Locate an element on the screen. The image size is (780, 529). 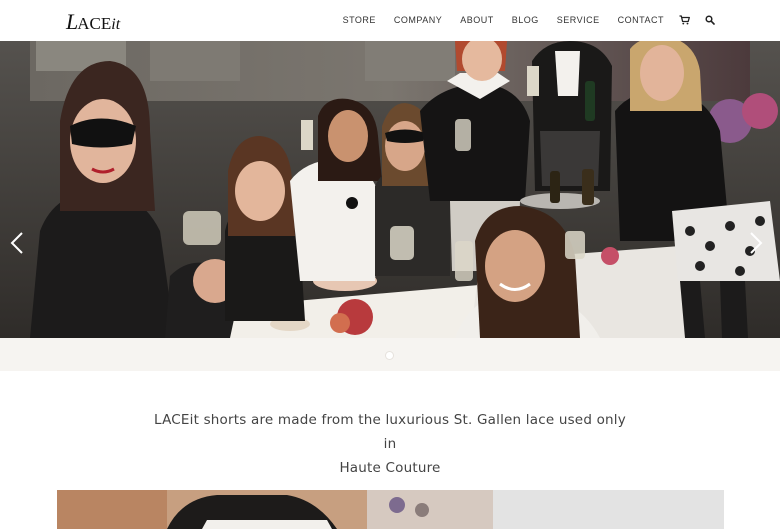
feature-image is located at coordinates (275, 509).